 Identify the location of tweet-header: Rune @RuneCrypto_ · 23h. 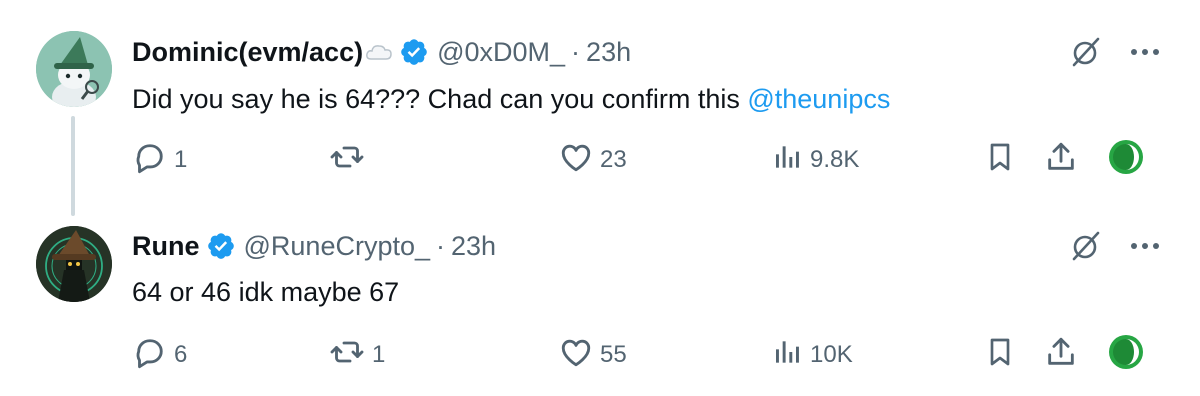
(314, 246).